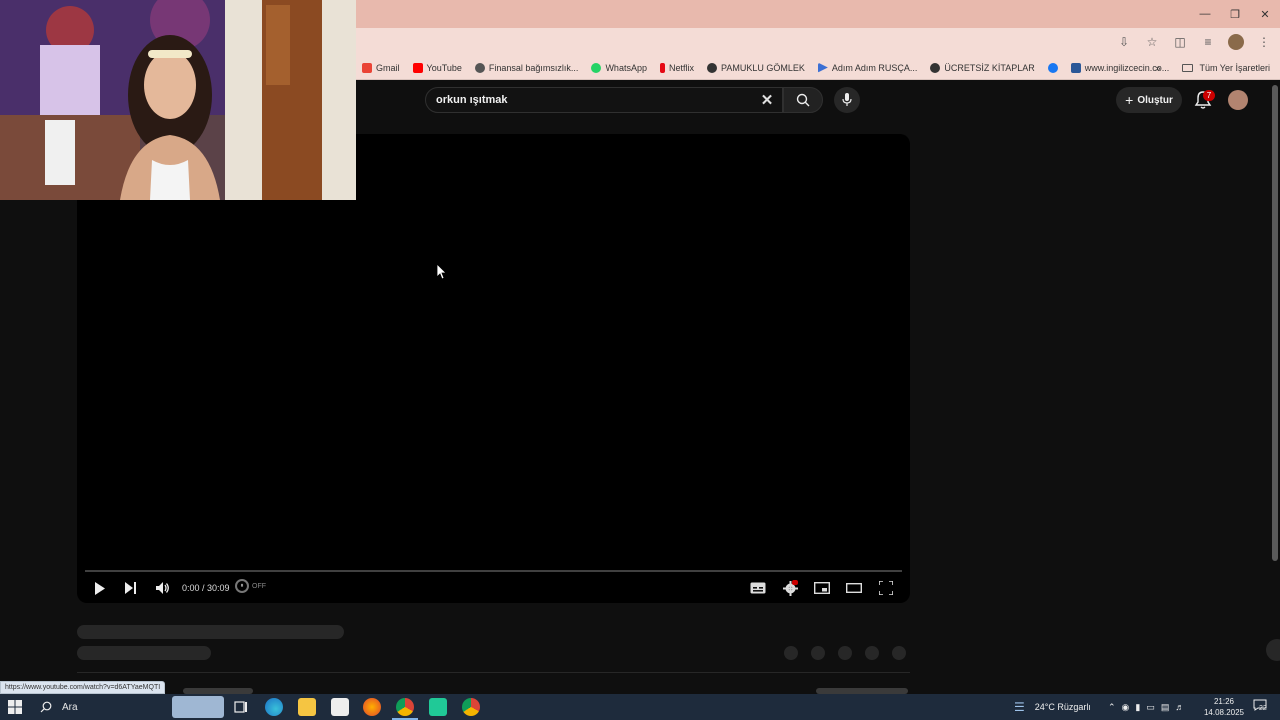  I want to click on create-label: Oluştur, so click(1155, 100).